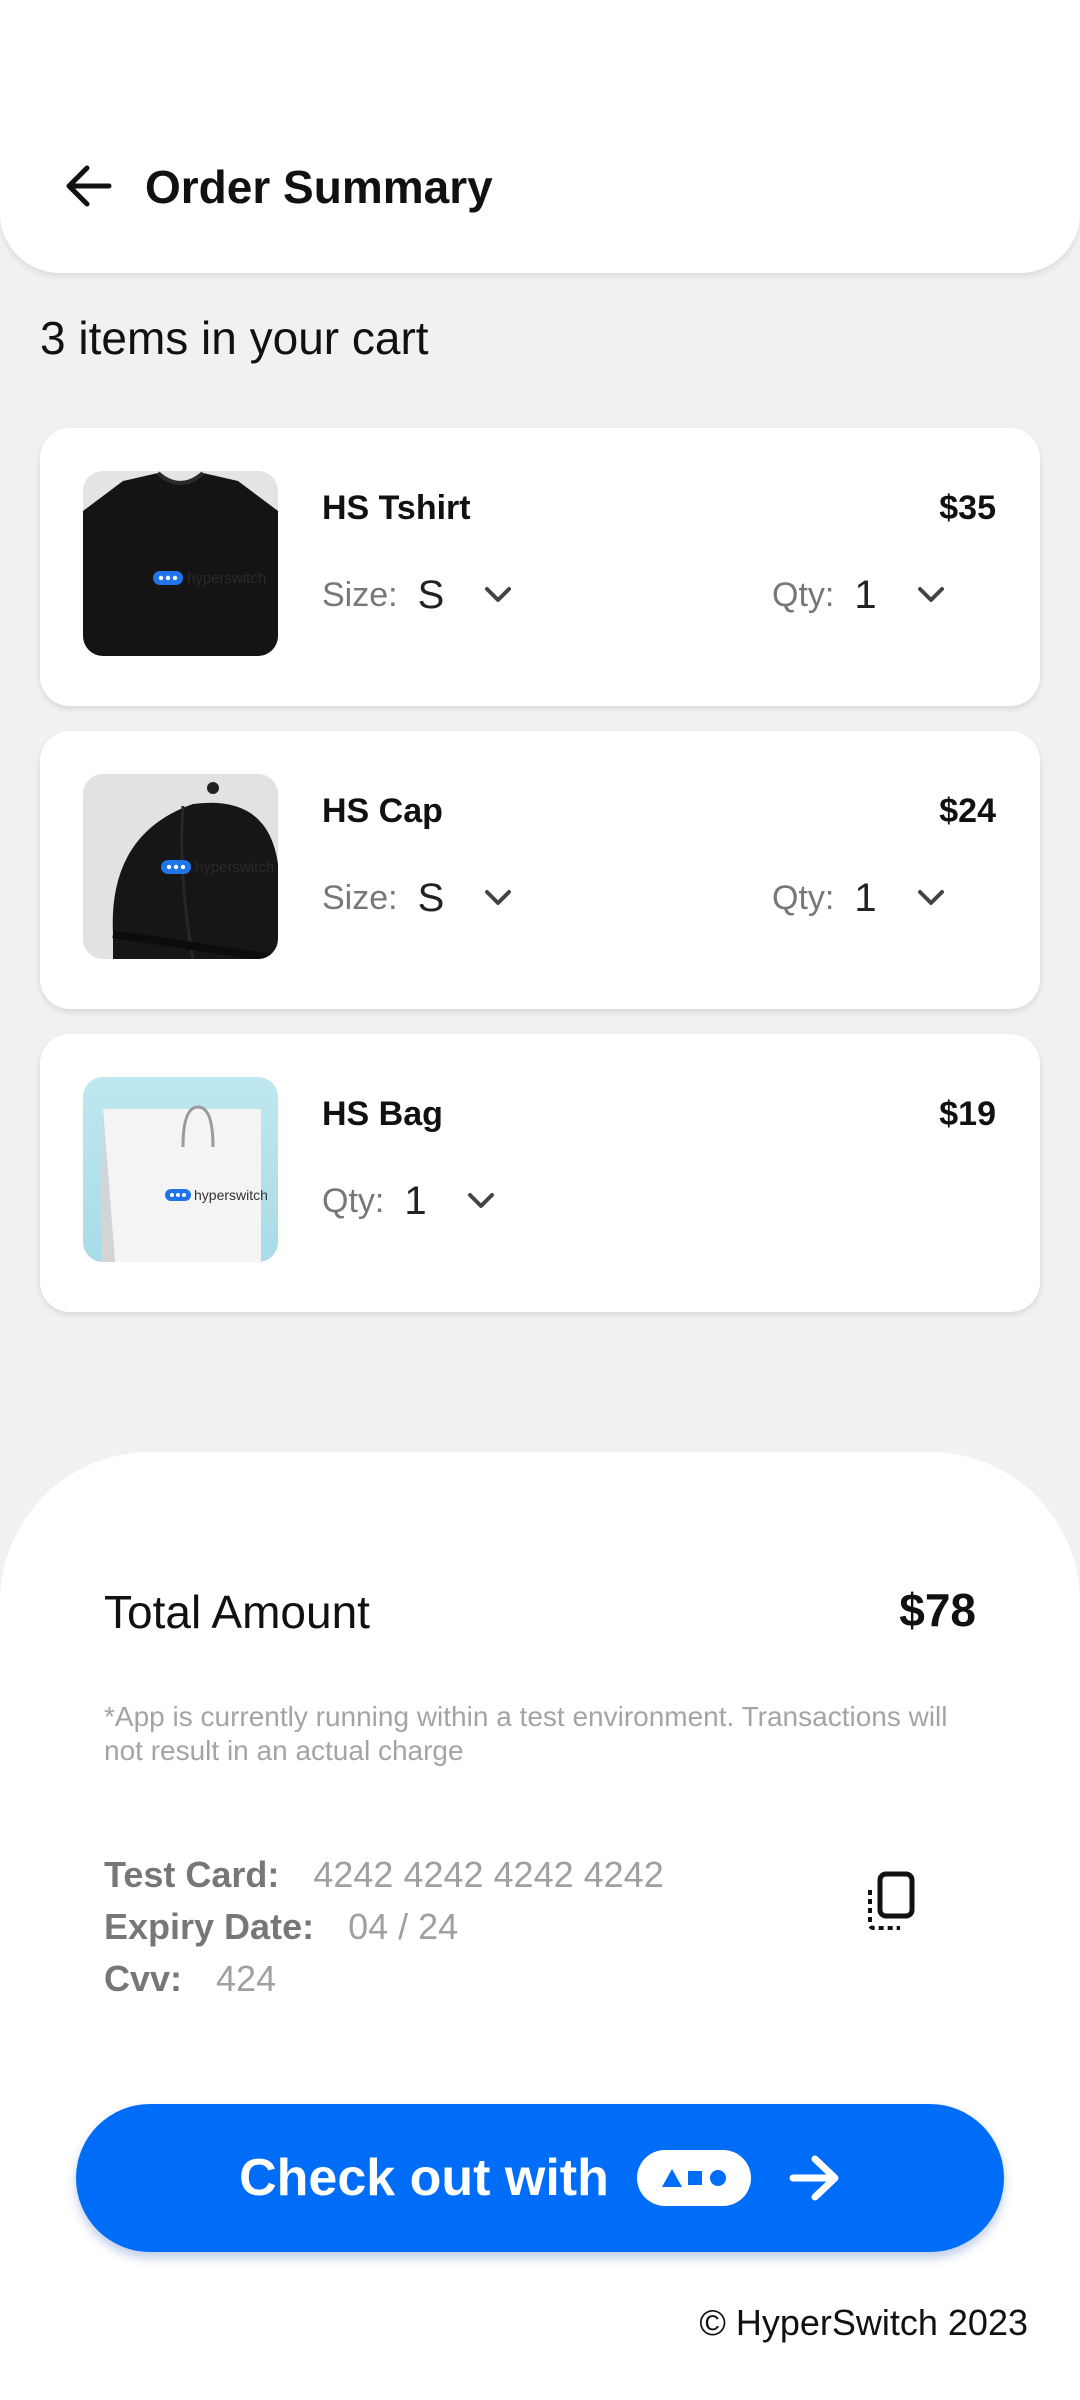 This screenshot has width=1080, height=2400. I want to click on item-name: HS Cap, so click(382, 811).